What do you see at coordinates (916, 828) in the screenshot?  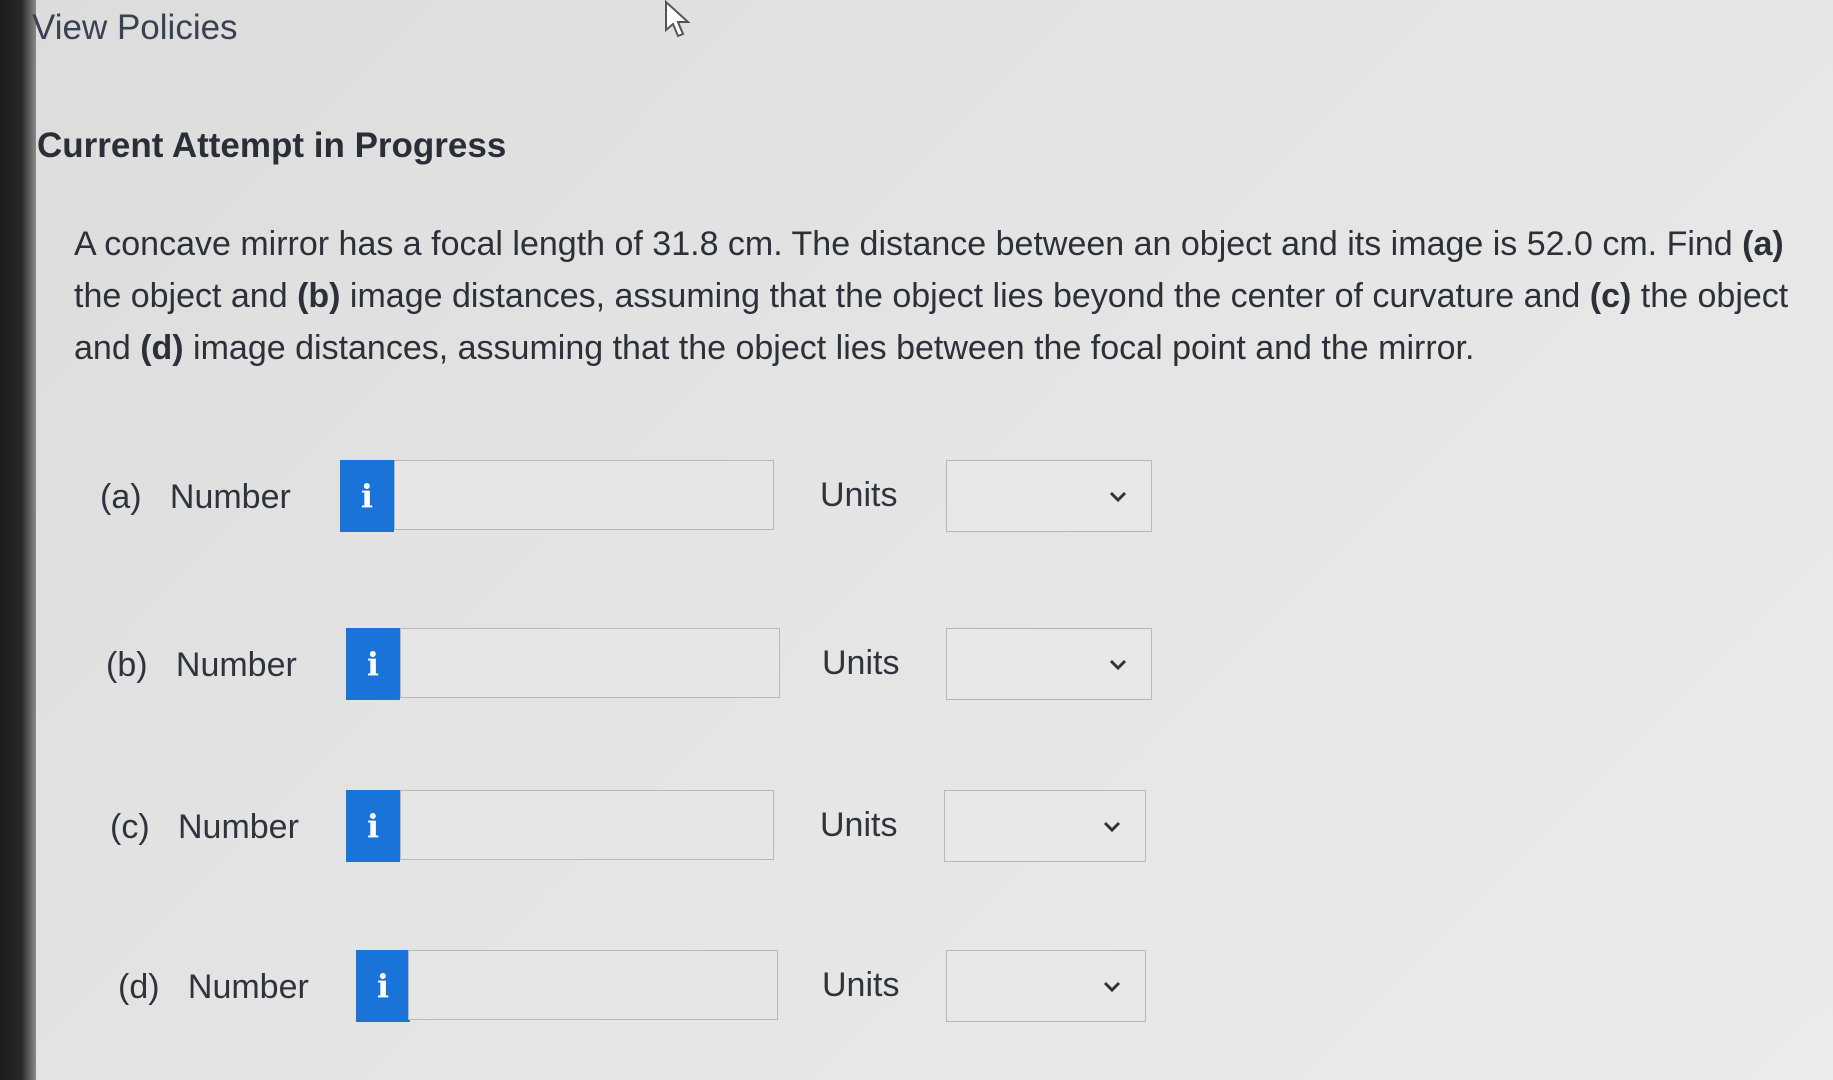 I see `answer-row-c: (c) Number i Units` at bounding box center [916, 828].